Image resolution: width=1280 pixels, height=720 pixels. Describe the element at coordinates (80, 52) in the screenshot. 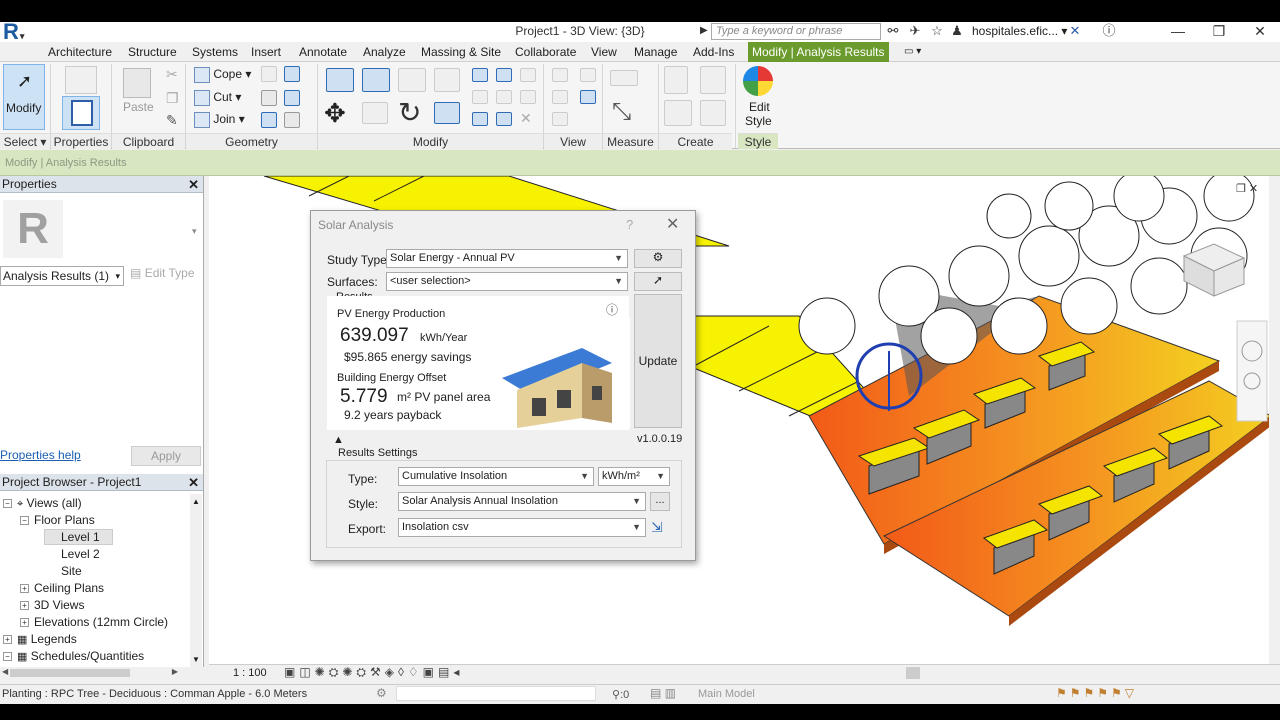

I see `tab-architecture: Architecture` at that location.